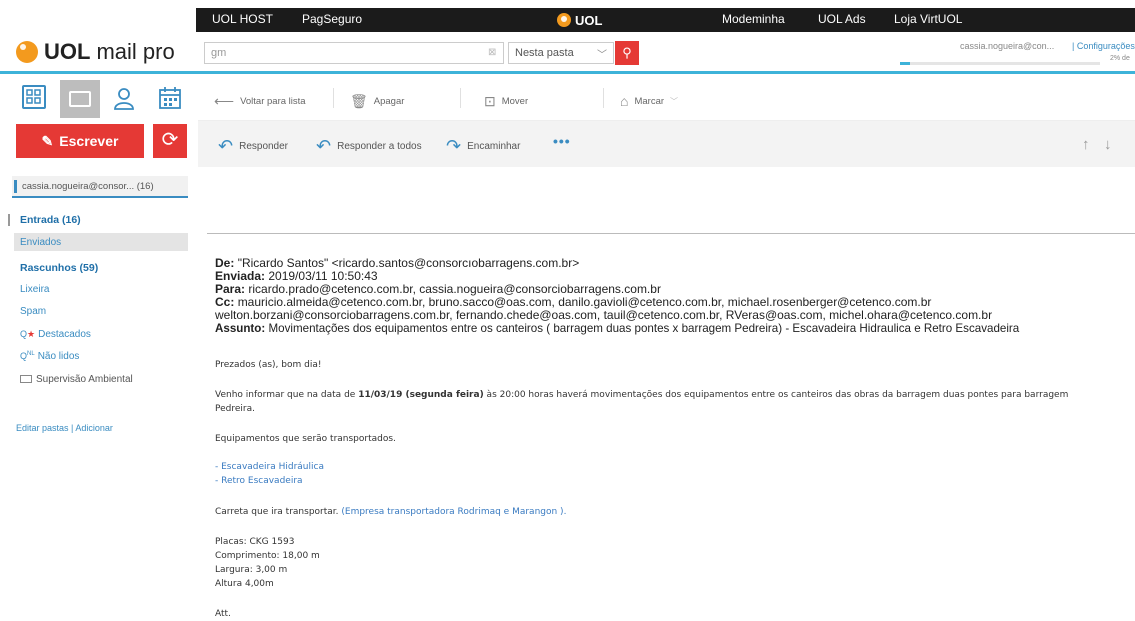  I want to click on greeting: Prezados (as), bom dia!, so click(268, 365).